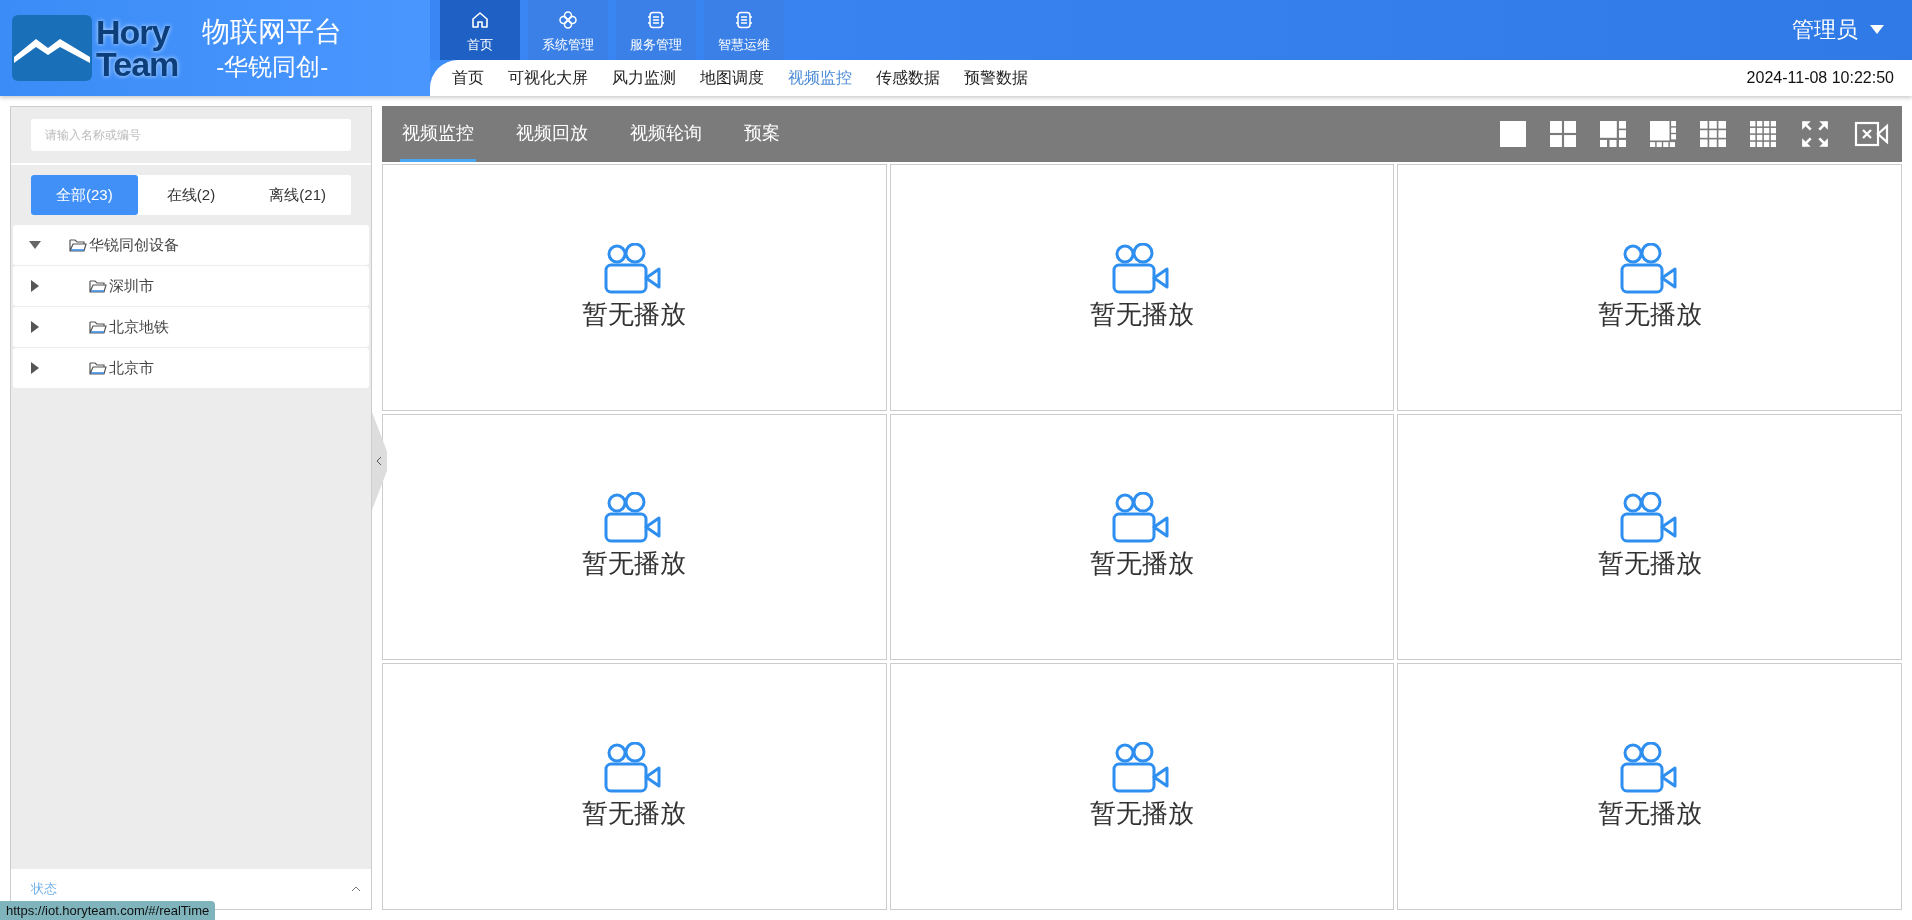  I want to click on top-nav-tab: 首页, so click(480, 30).